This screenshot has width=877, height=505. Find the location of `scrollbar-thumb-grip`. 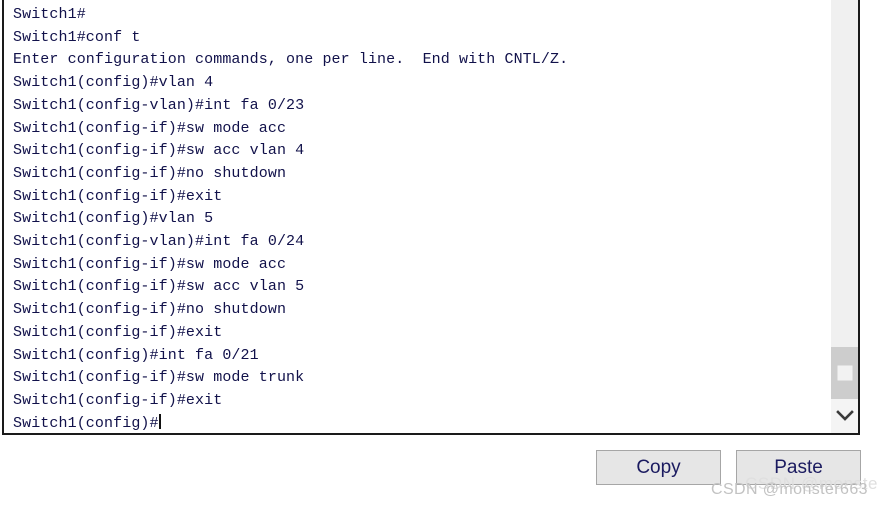

scrollbar-thumb-grip is located at coordinates (844, 373).